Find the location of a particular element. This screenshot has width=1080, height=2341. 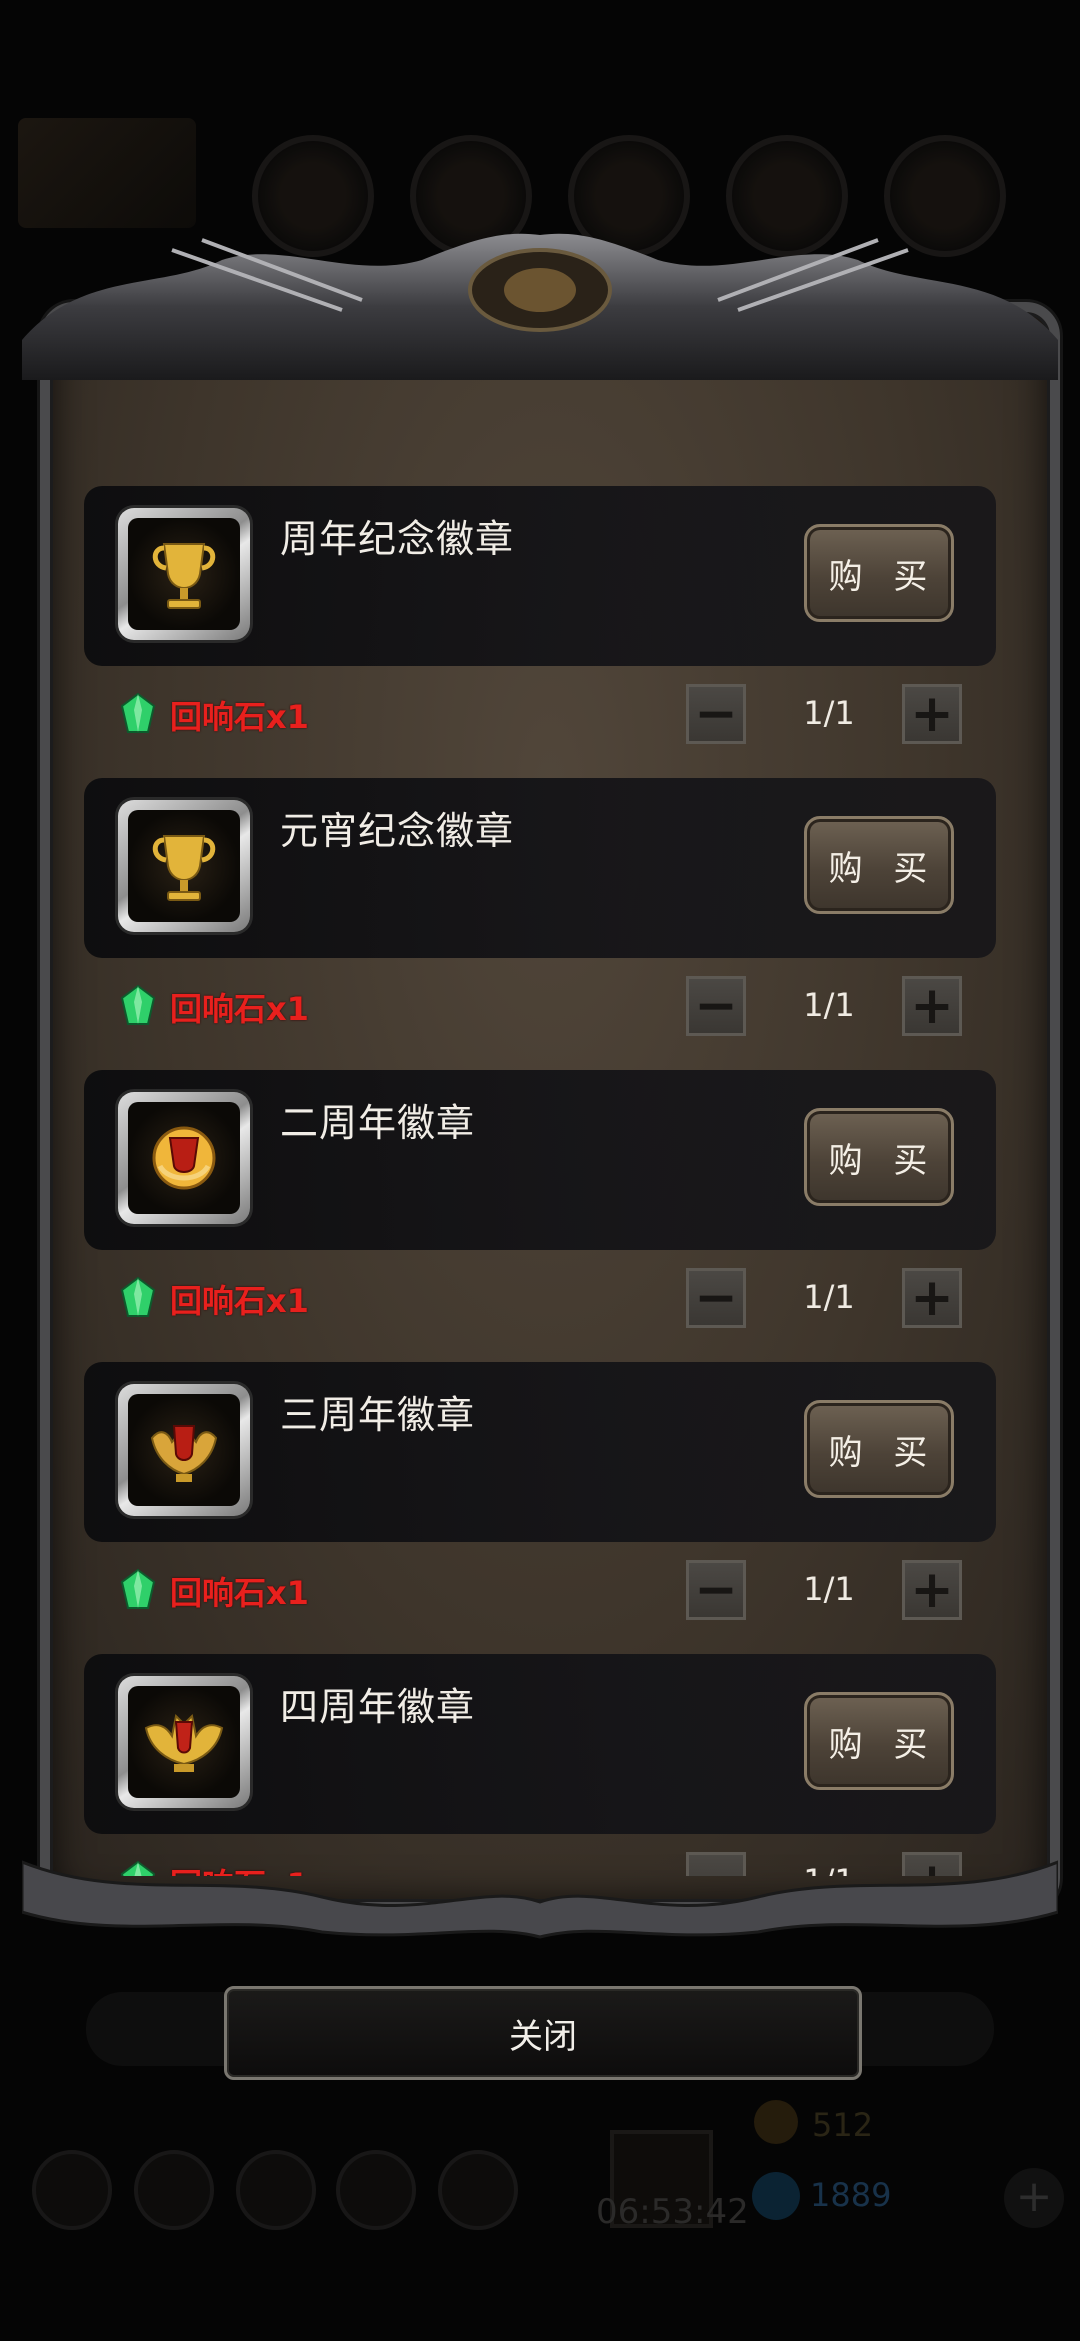

list-item: 四周年徽章 购 买 回响石x1 − 1/1 + is located at coordinates (540, 1765).